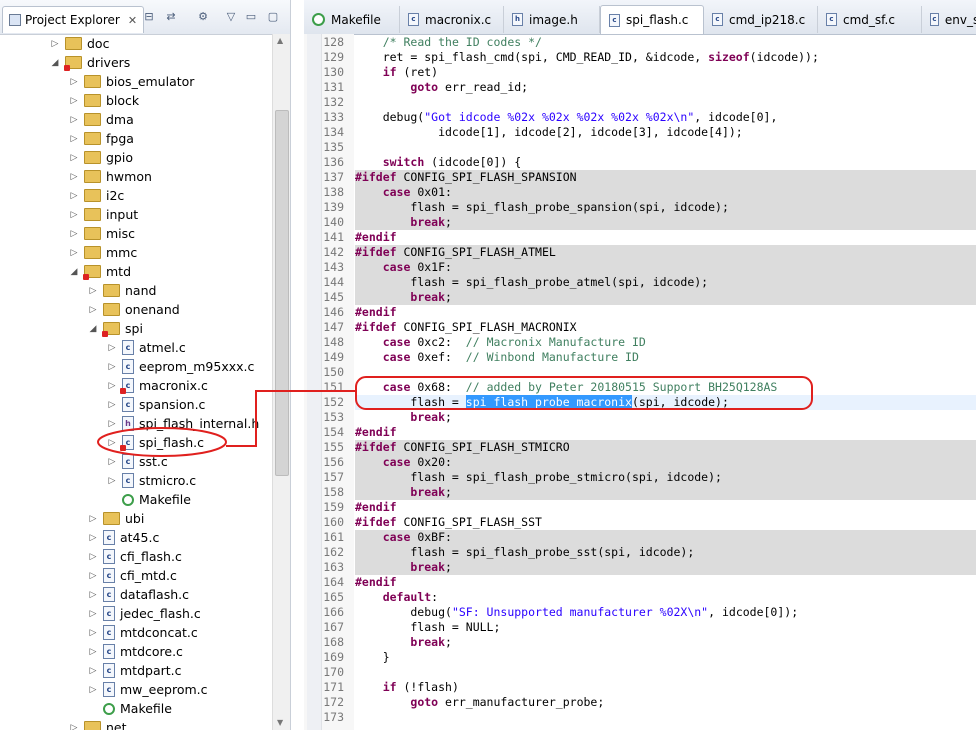 The width and height of the screenshot is (976, 730). What do you see at coordinates (870, 19) in the screenshot?
I see `editor-tab: c cmd_sf.c` at bounding box center [870, 19].